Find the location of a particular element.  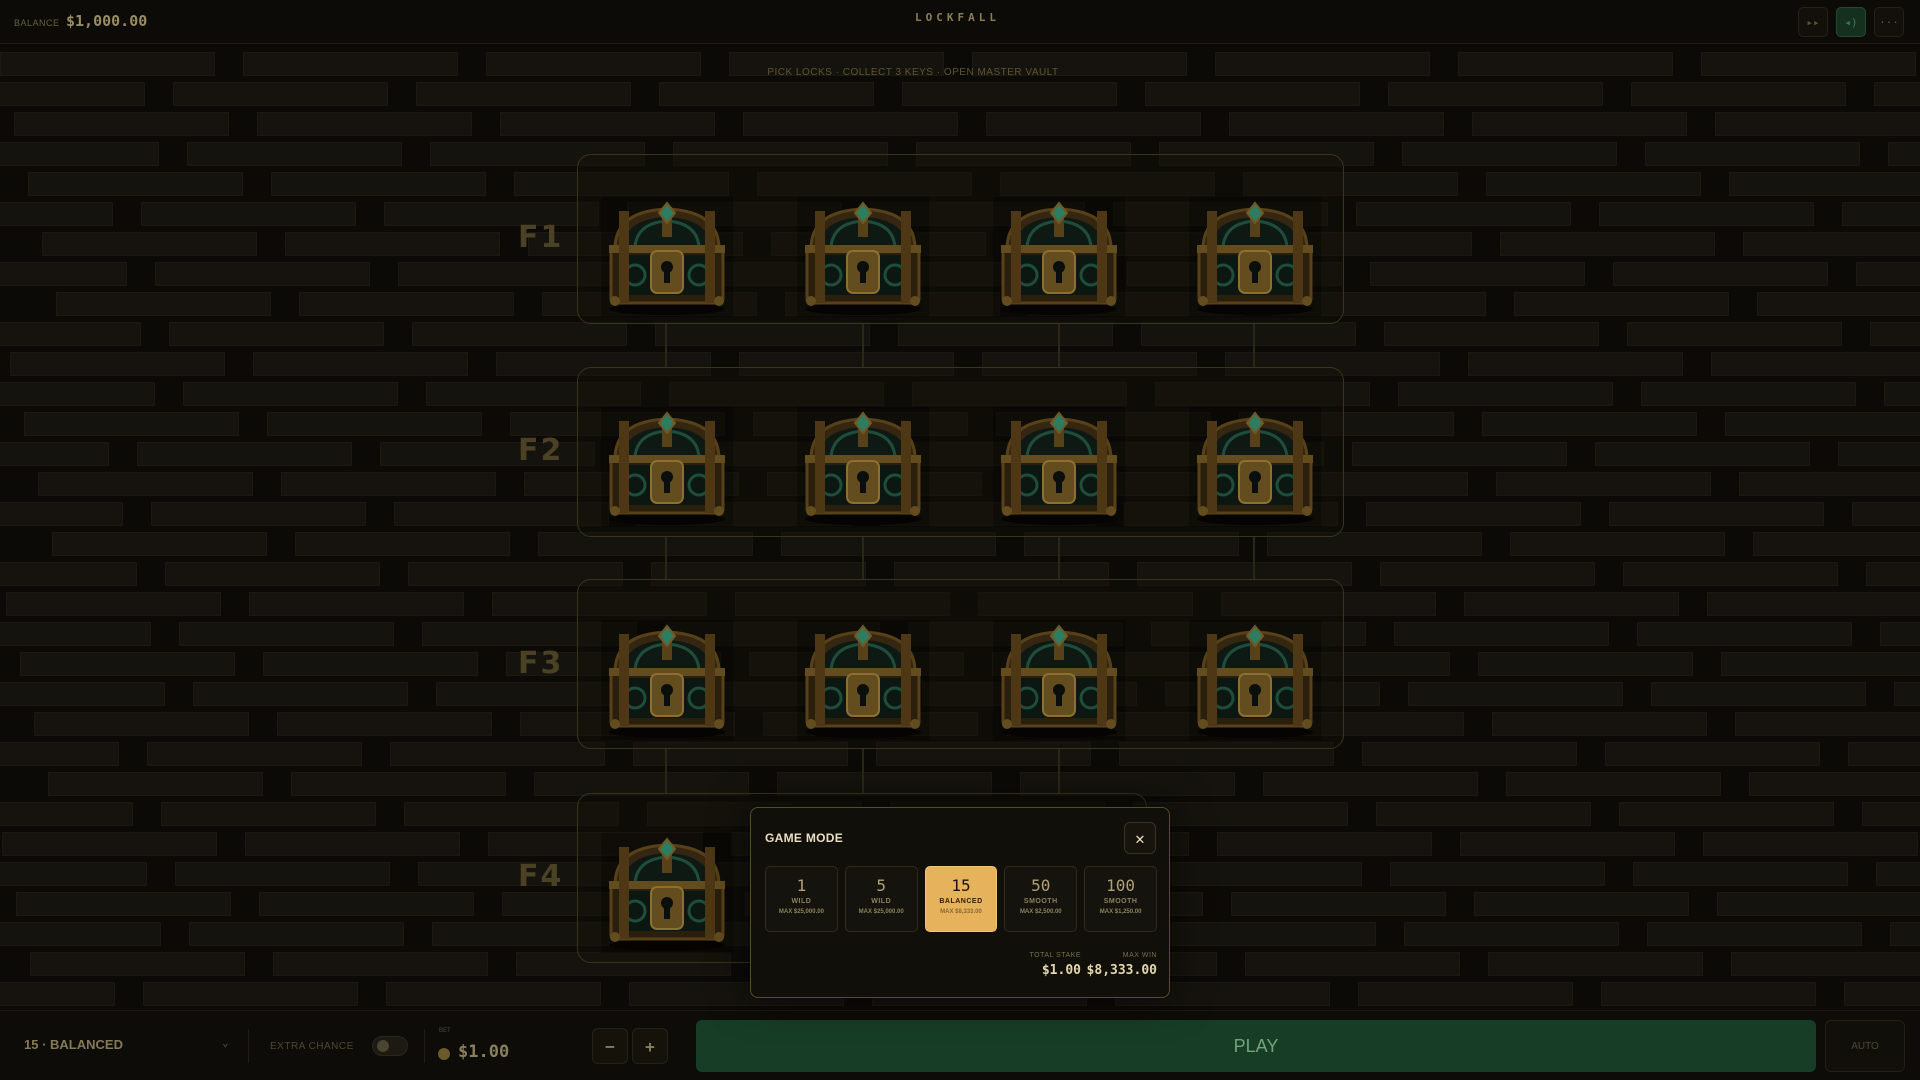

bet-value: $1.00 is located at coordinates (484, 1052).